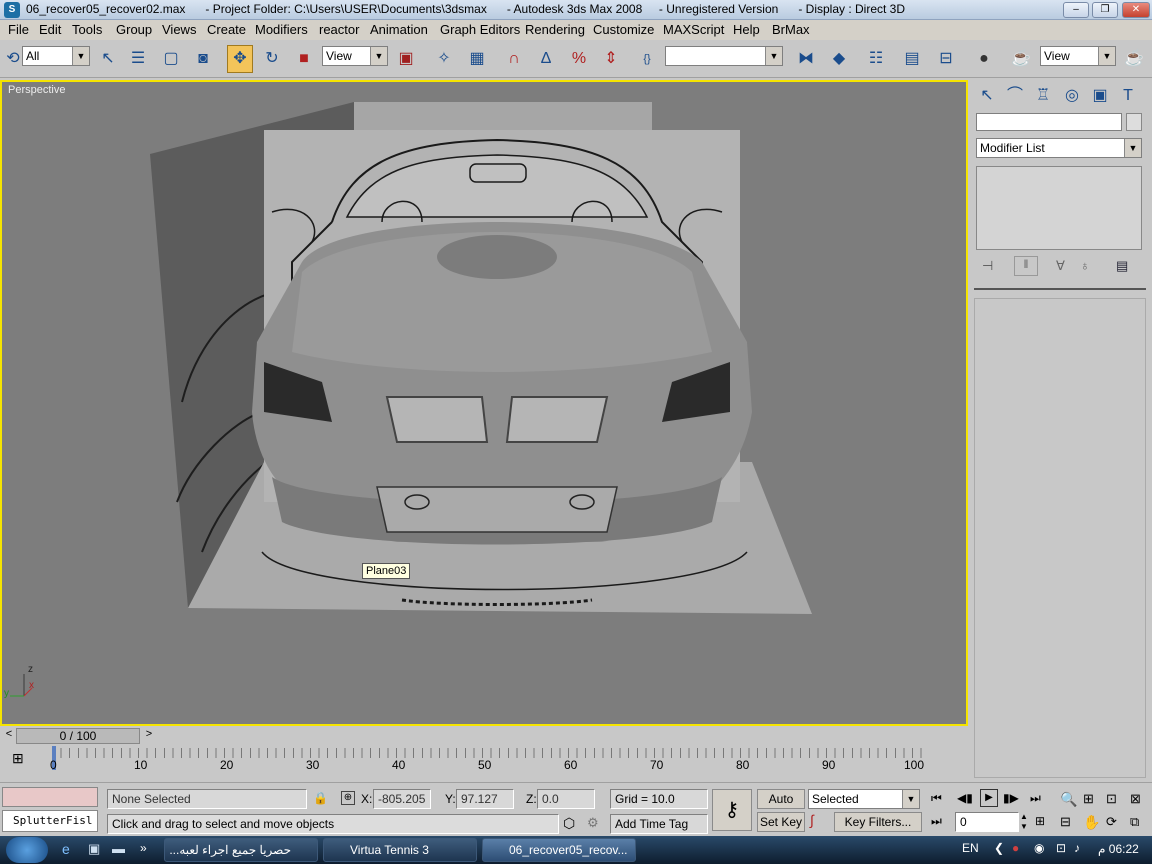 The image size is (1152, 864). Describe the element at coordinates (281, 29) in the screenshot. I see `menu-modifiers: Modifiers` at that location.